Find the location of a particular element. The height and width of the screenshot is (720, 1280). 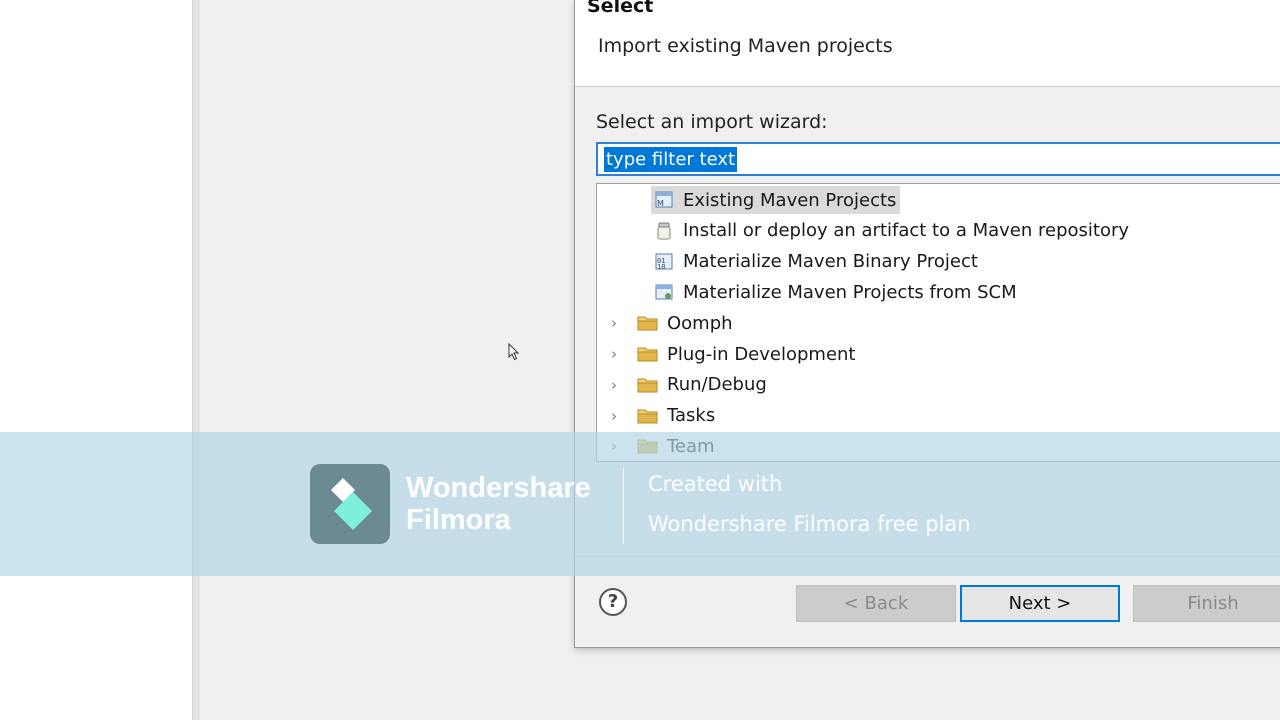

tree-item-content: 01 10 Materialize Maven Binary Project is located at coordinates (816, 262).